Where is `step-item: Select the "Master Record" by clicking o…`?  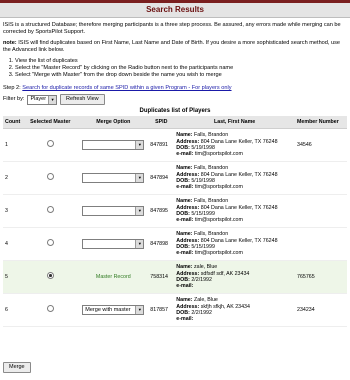
step-item: Select the "Master Record" by clicking o… is located at coordinates (181, 68).